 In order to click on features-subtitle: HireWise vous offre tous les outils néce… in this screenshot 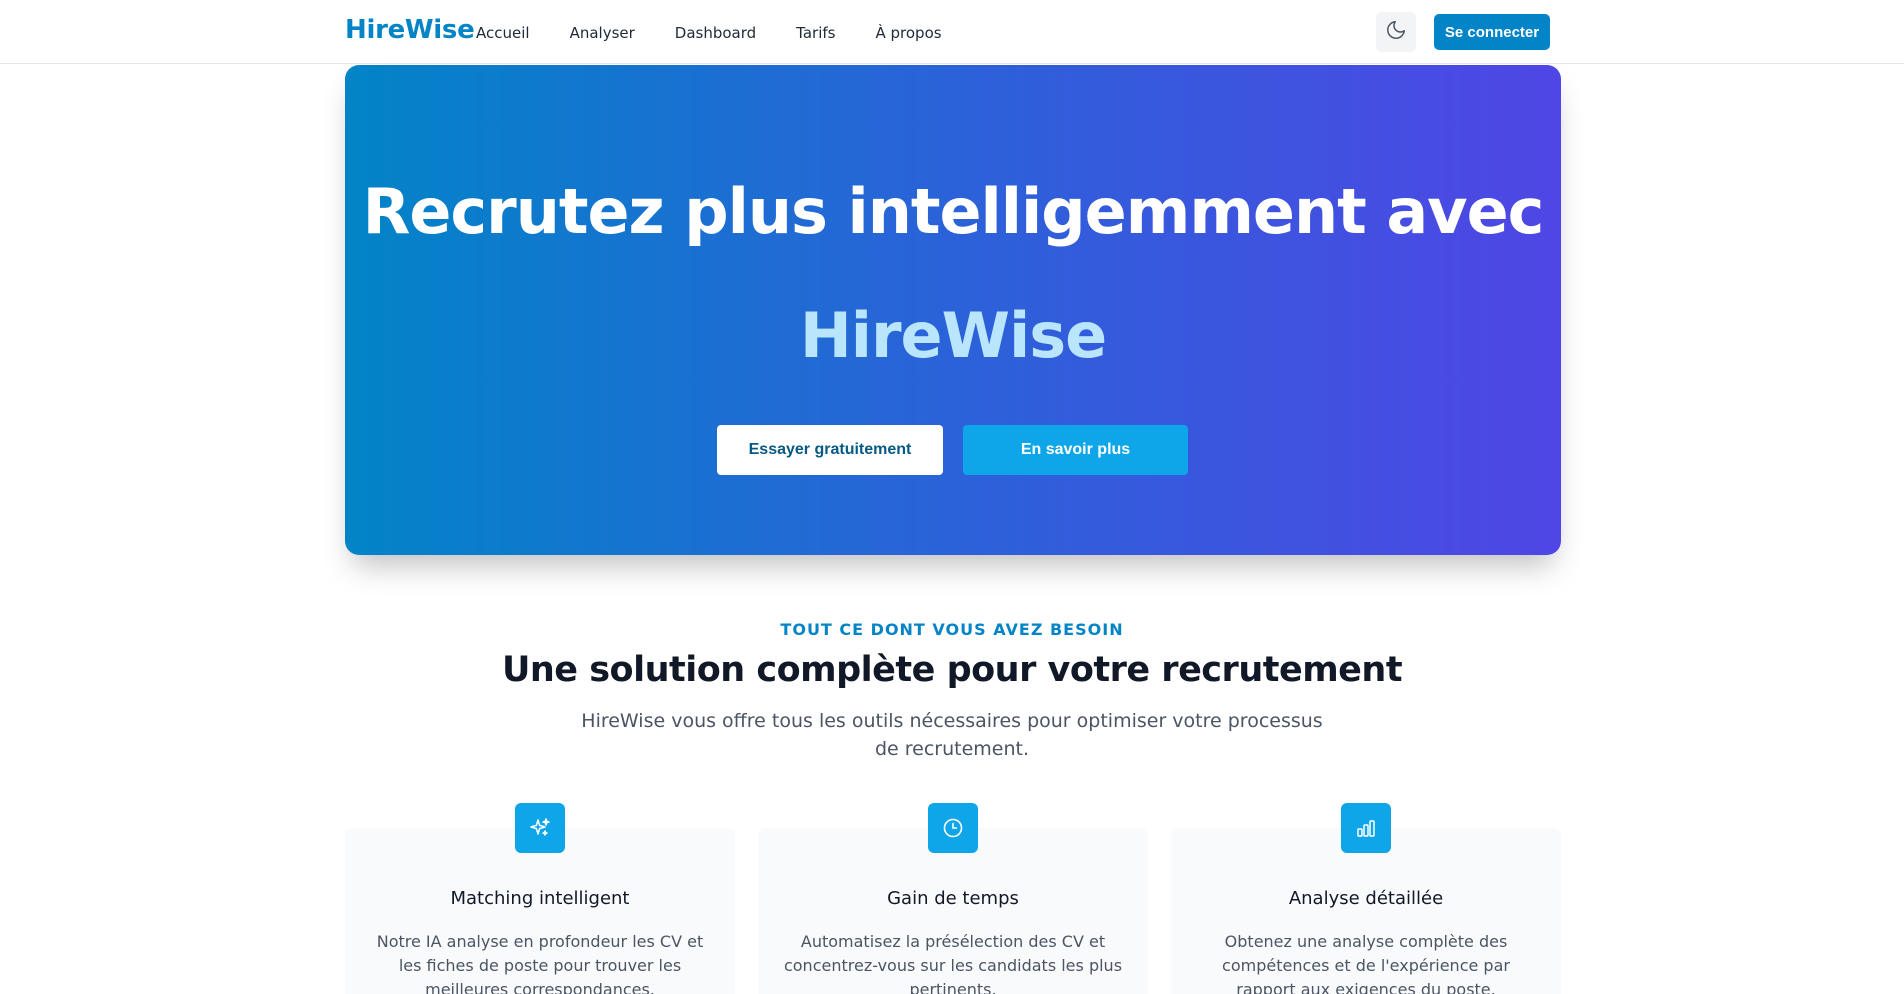, I will do `click(952, 735)`.